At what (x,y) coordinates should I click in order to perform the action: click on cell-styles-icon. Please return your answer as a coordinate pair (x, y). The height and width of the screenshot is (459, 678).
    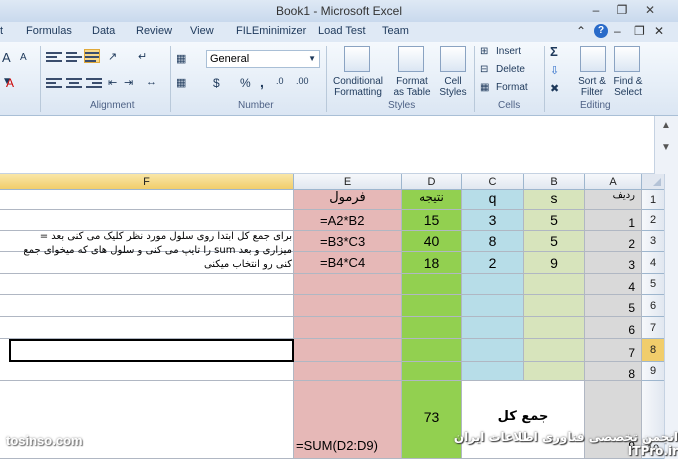
    Looking at the image, I should click on (453, 59).